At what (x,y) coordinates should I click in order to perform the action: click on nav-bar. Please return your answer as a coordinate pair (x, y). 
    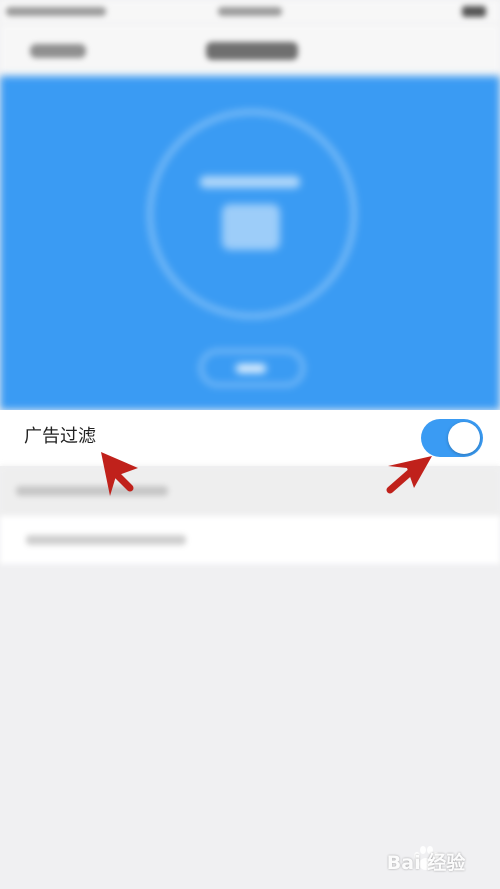
    Looking at the image, I should click on (250, 50).